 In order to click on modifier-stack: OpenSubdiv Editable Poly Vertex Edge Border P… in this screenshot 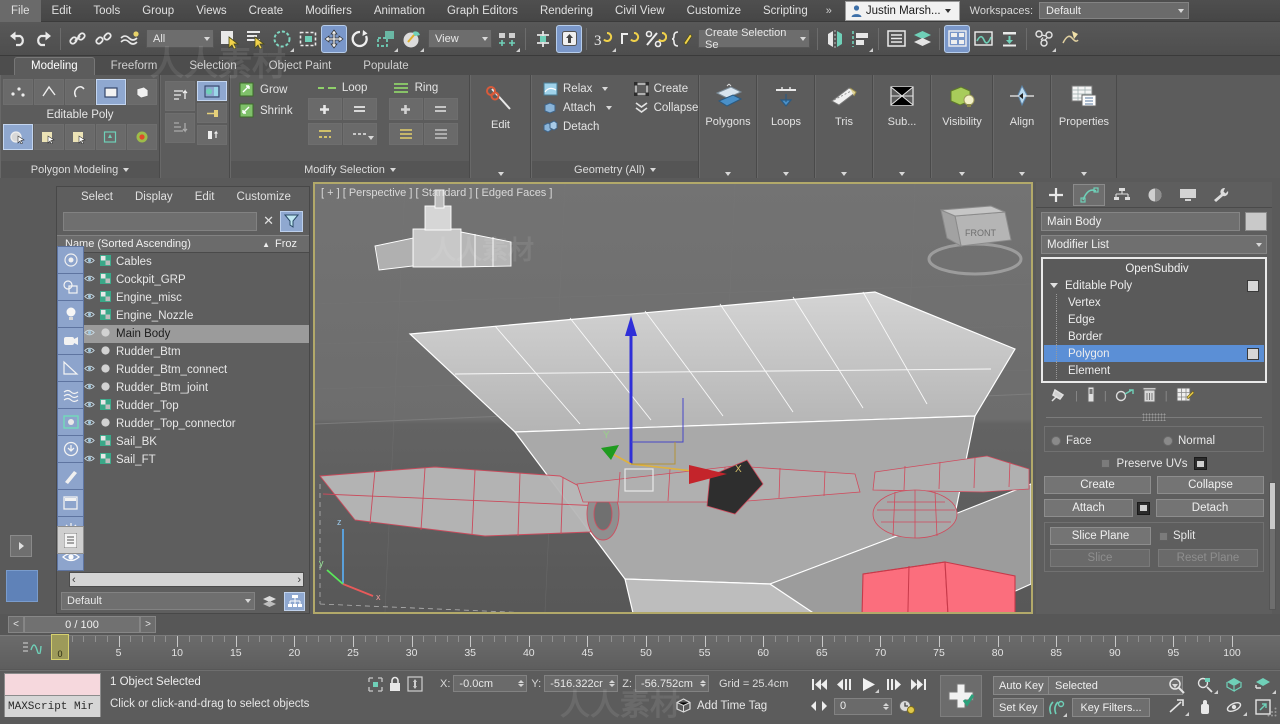, I will do `click(1154, 320)`.